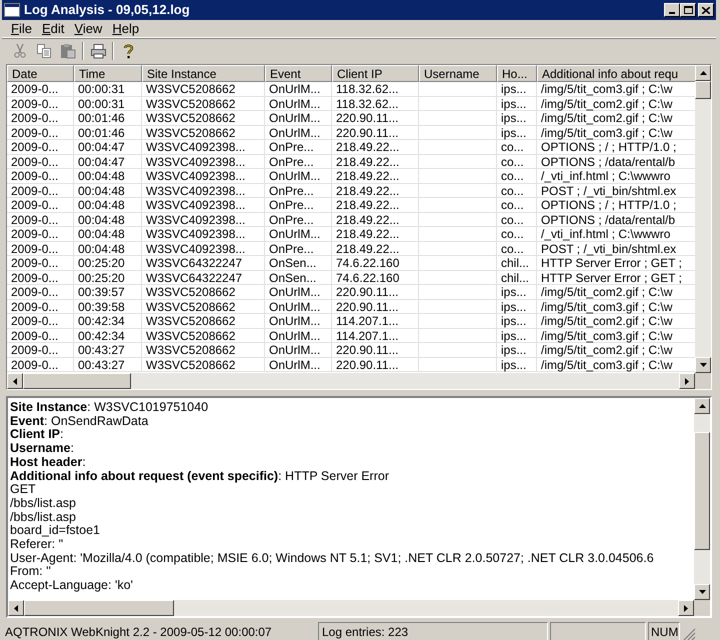 The width and height of the screenshot is (720, 640). Describe the element at coordinates (126, 28) in the screenshot. I see `menu-item: Help` at that location.